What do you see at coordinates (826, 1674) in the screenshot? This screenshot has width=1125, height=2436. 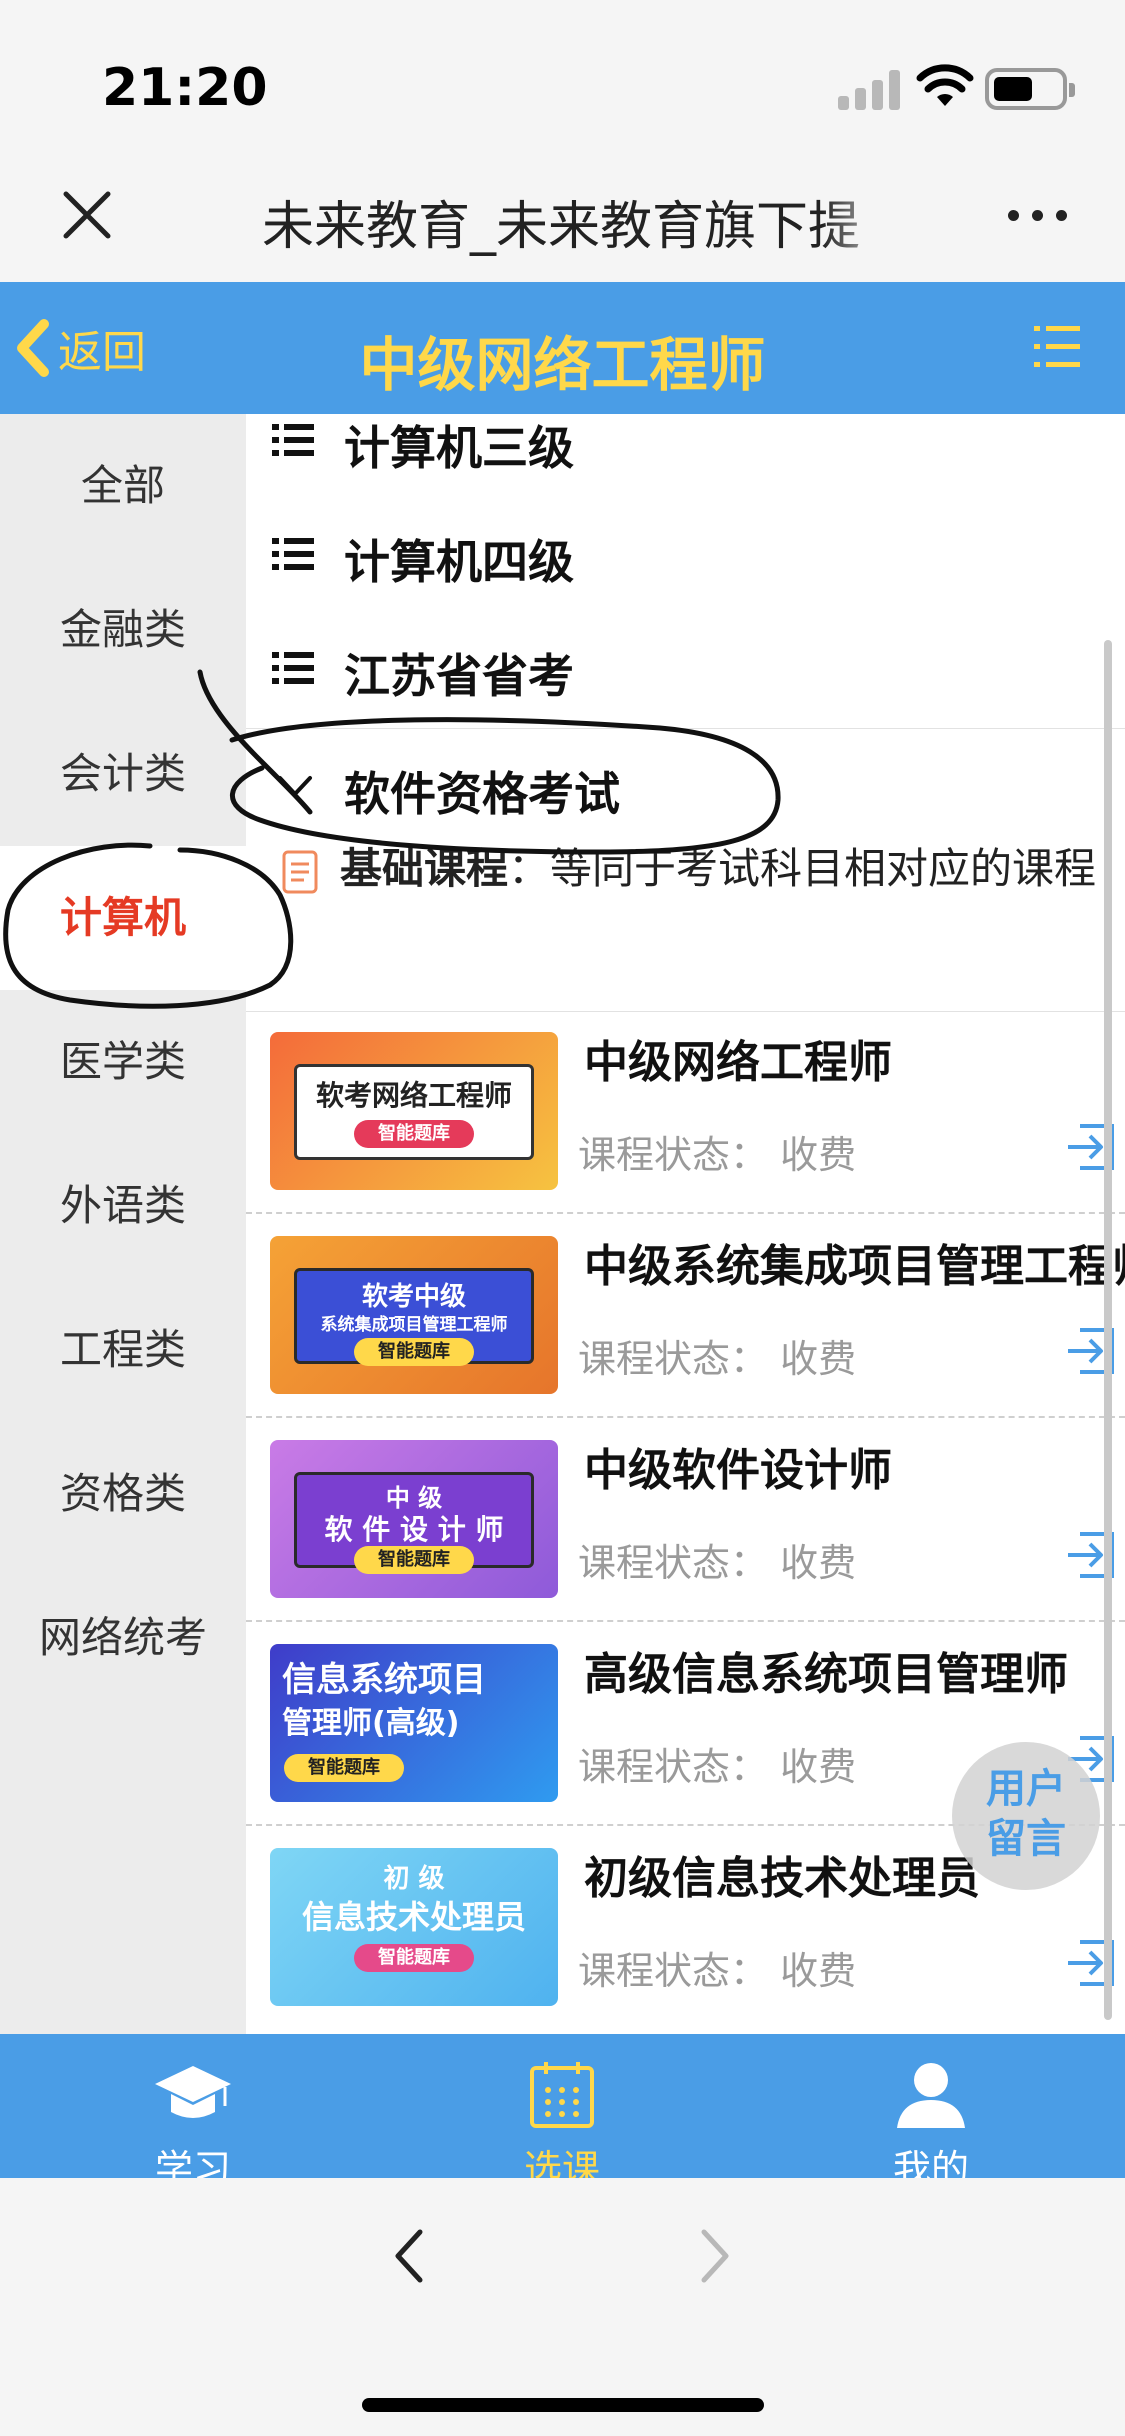 I see `course-name: 高级信息系统项目管理师` at bounding box center [826, 1674].